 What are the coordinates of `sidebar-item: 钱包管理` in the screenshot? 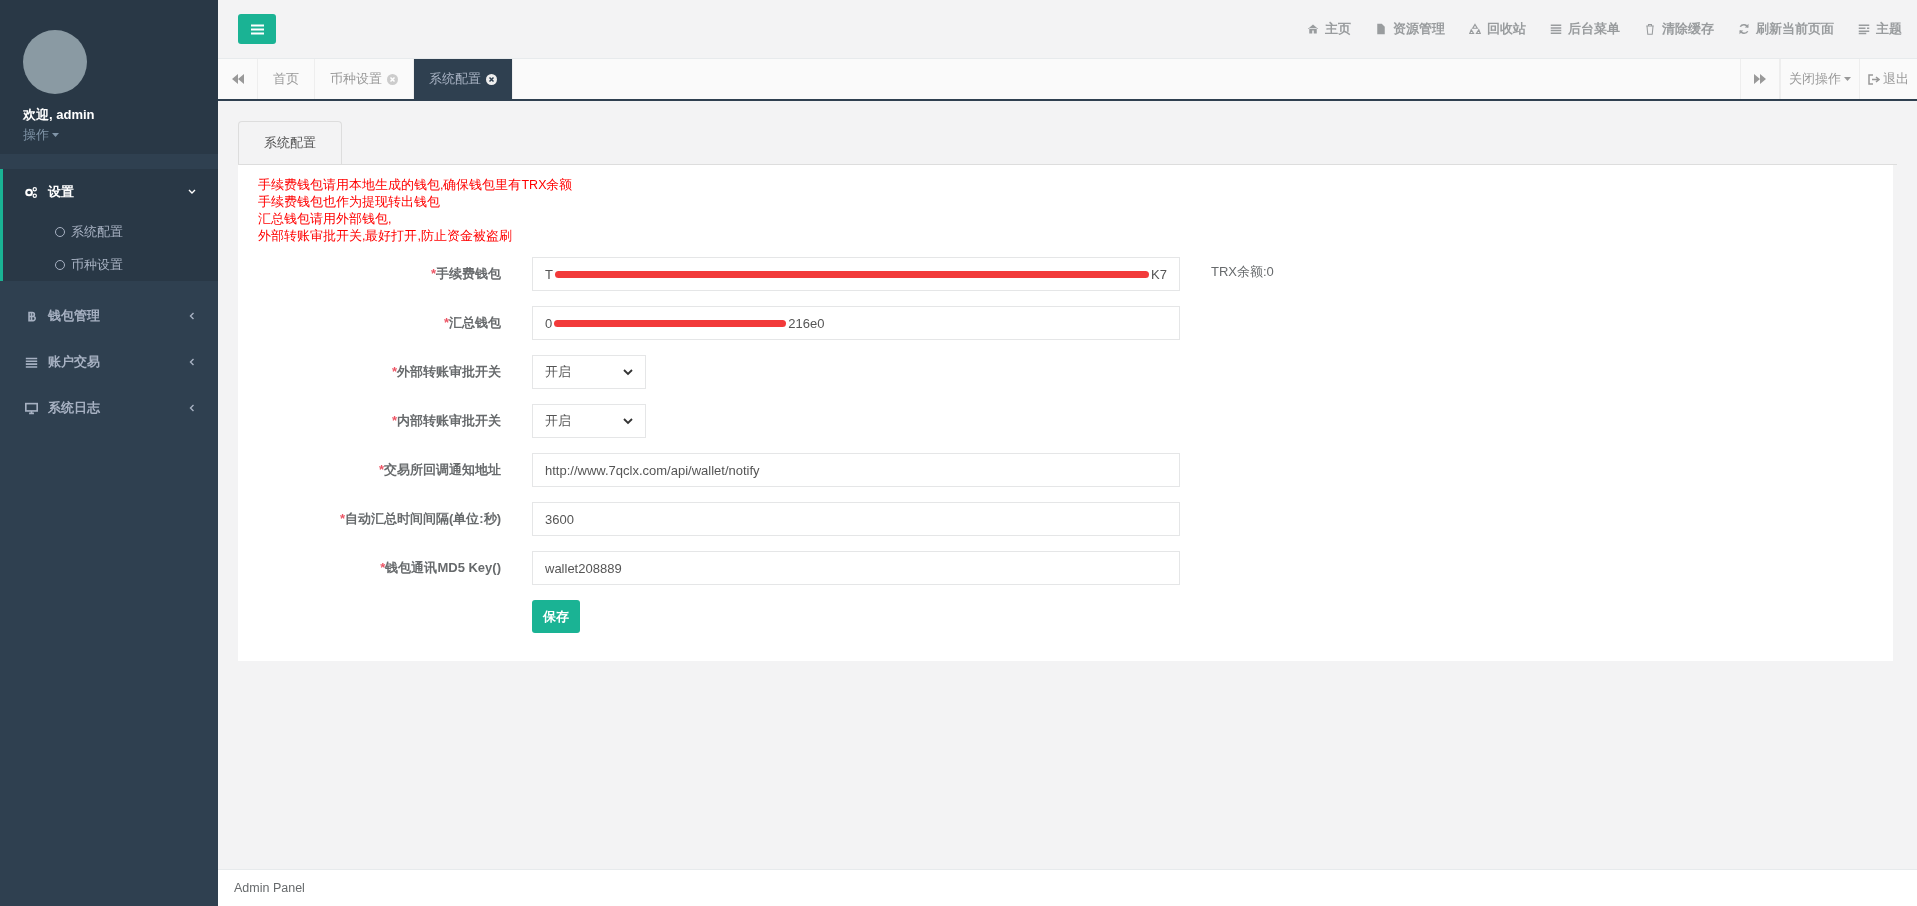 It's located at (109, 316).